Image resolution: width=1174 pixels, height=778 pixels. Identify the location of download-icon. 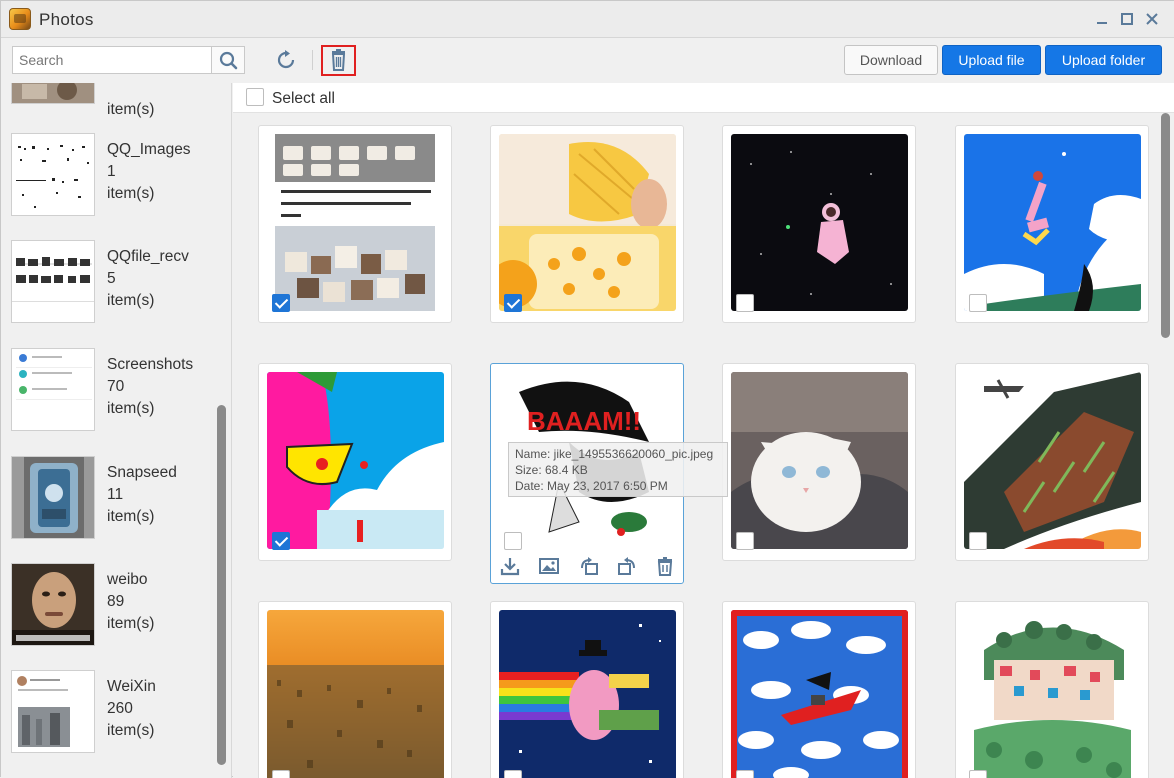
(510, 566).